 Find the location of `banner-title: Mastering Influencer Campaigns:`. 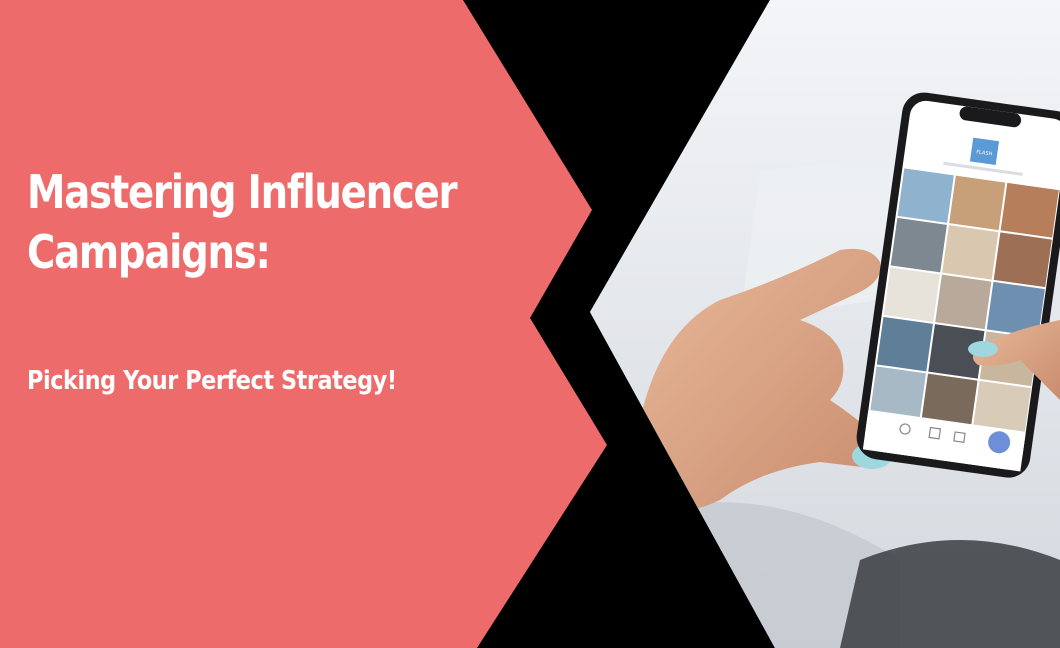

banner-title: Mastering Influencer Campaigns: is located at coordinates (242, 222).